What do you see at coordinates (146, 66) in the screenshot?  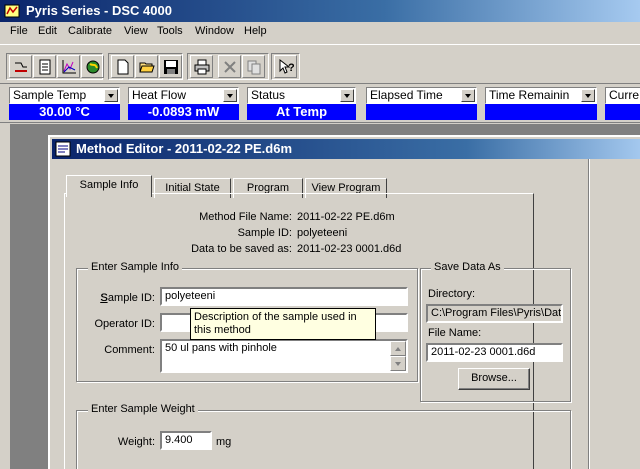 I see `open-folder-icon` at bounding box center [146, 66].